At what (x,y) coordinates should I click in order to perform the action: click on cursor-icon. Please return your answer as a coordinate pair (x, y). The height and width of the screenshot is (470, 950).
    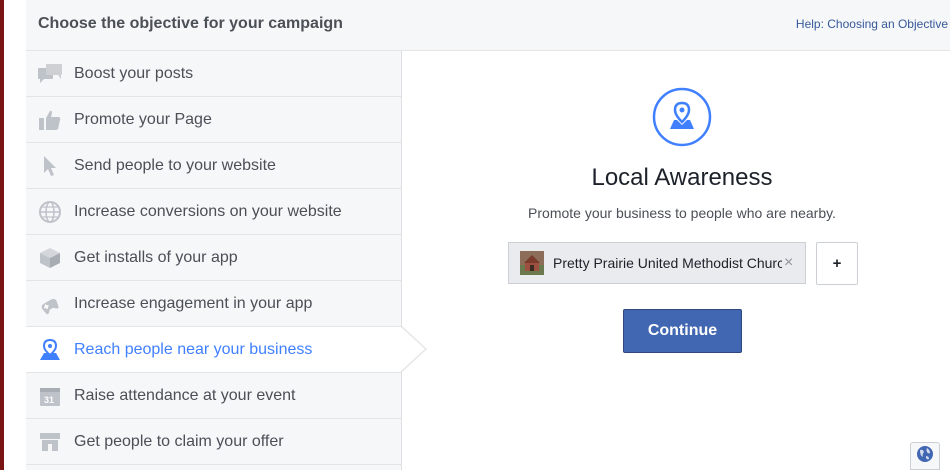
    Looking at the image, I should click on (50, 166).